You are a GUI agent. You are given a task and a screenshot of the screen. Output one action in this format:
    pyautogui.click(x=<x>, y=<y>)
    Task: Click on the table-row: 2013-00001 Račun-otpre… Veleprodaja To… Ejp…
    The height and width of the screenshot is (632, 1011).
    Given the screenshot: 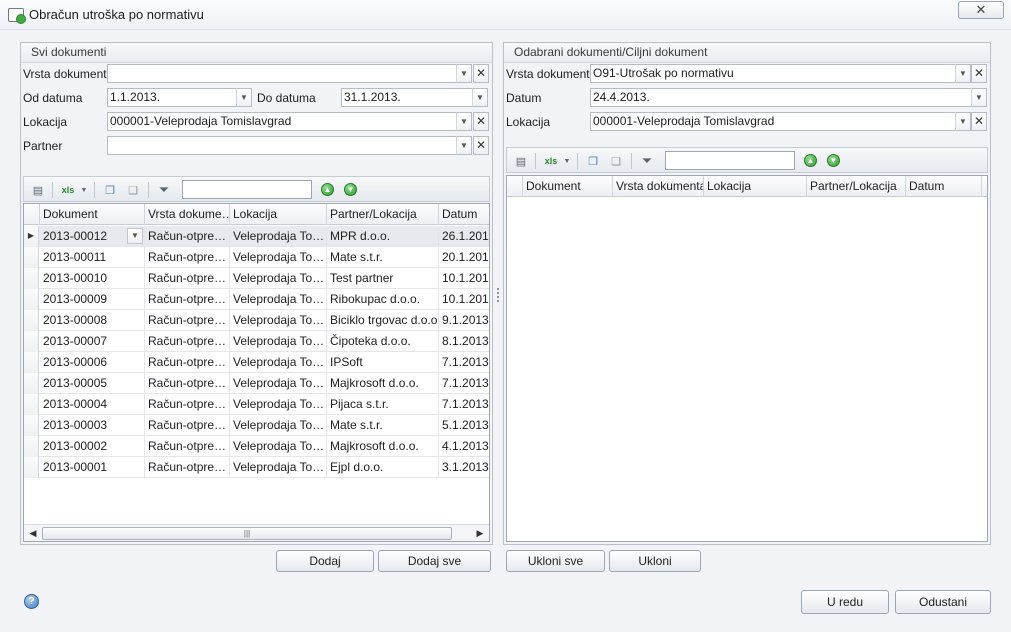 What is the action you would take?
    pyautogui.click(x=256, y=467)
    